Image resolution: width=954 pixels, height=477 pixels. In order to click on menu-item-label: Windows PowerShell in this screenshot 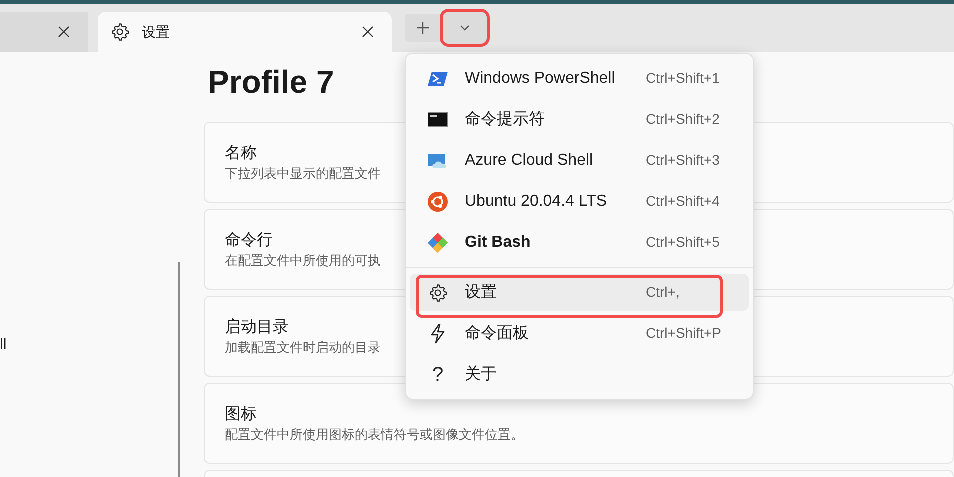, I will do `click(540, 78)`.